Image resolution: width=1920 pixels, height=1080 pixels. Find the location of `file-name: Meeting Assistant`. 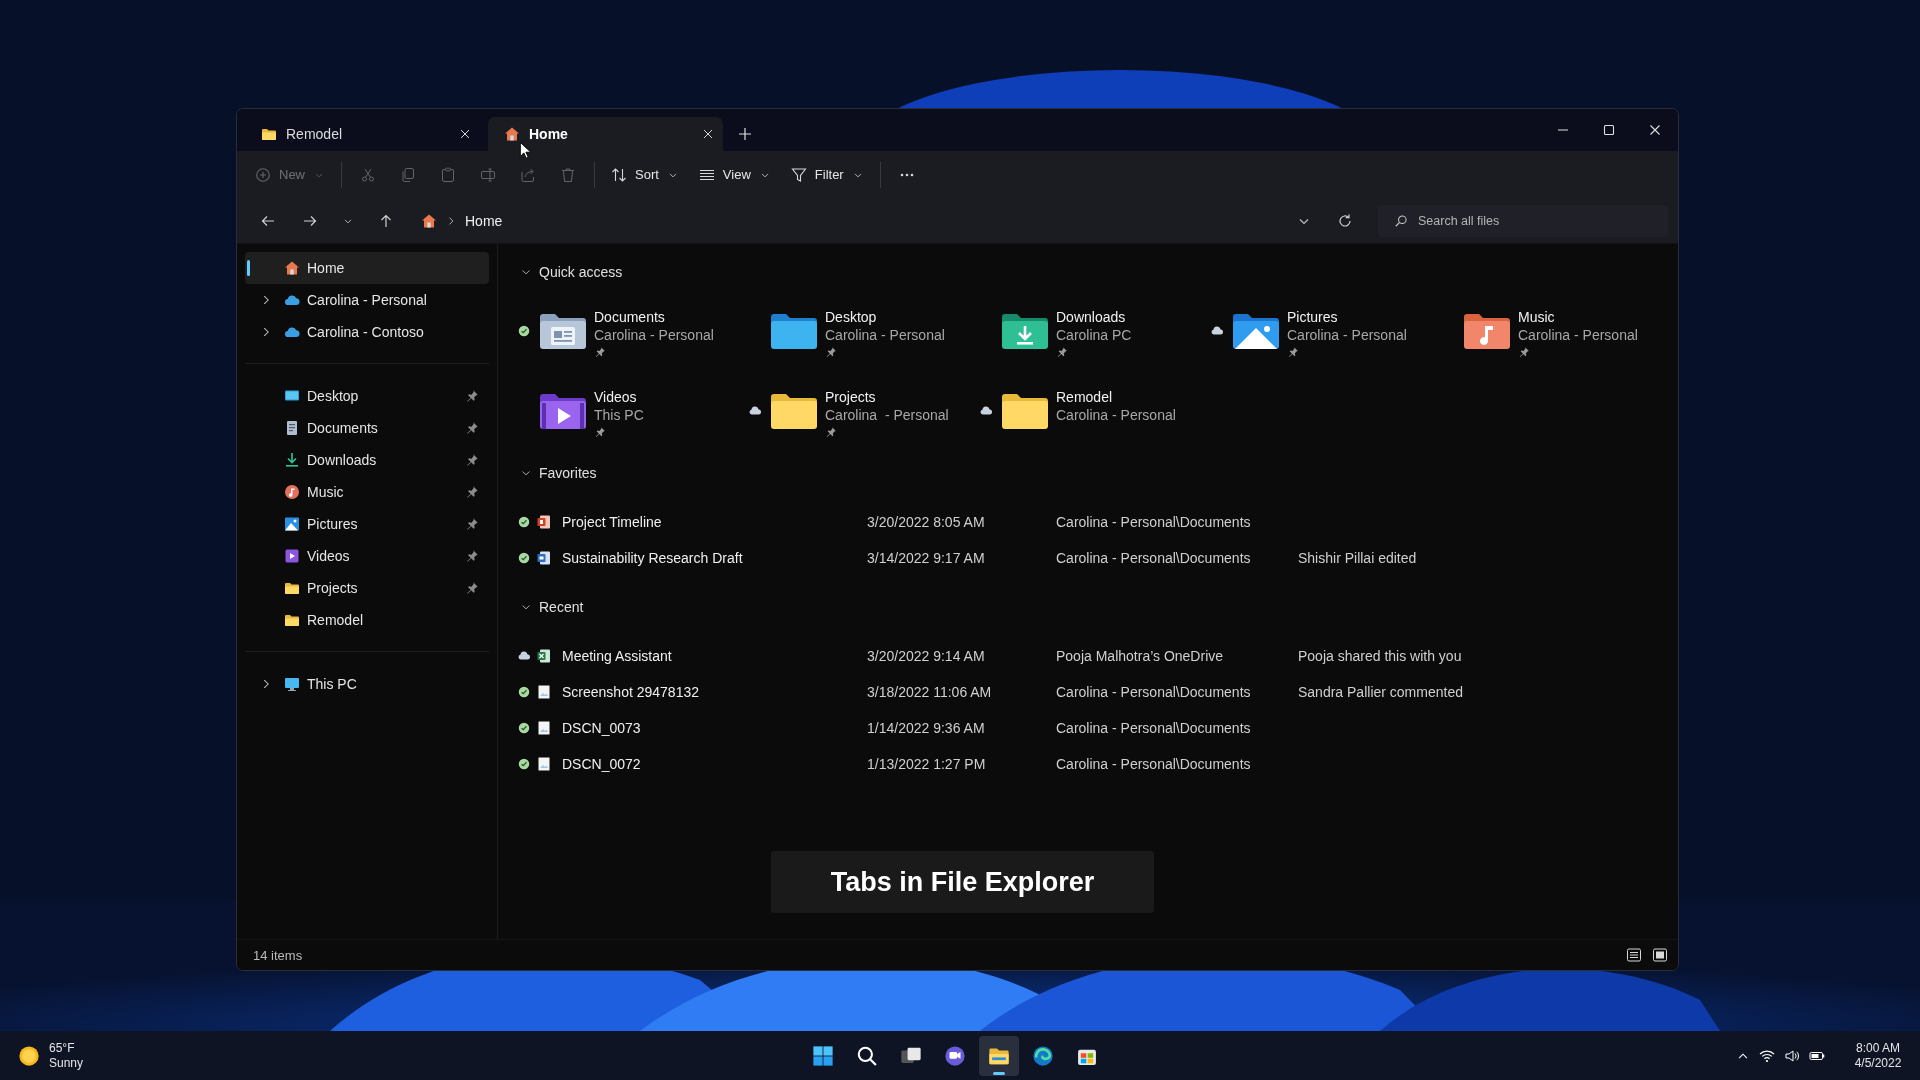

file-name: Meeting Assistant is located at coordinates (714, 656).